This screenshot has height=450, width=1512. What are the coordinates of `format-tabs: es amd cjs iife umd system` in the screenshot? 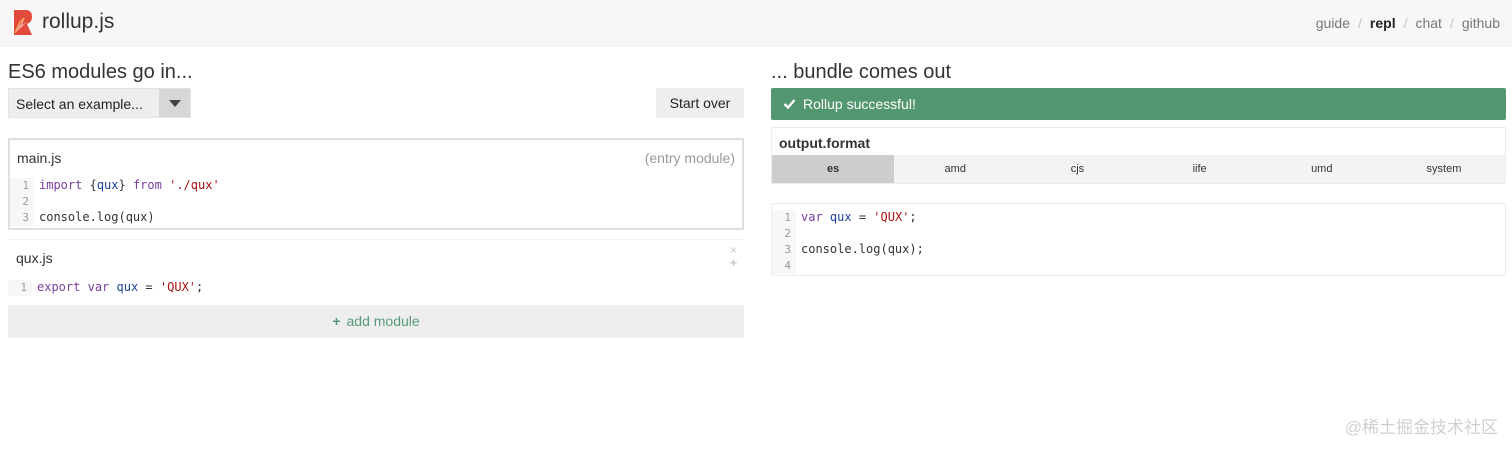 It's located at (1138, 169).